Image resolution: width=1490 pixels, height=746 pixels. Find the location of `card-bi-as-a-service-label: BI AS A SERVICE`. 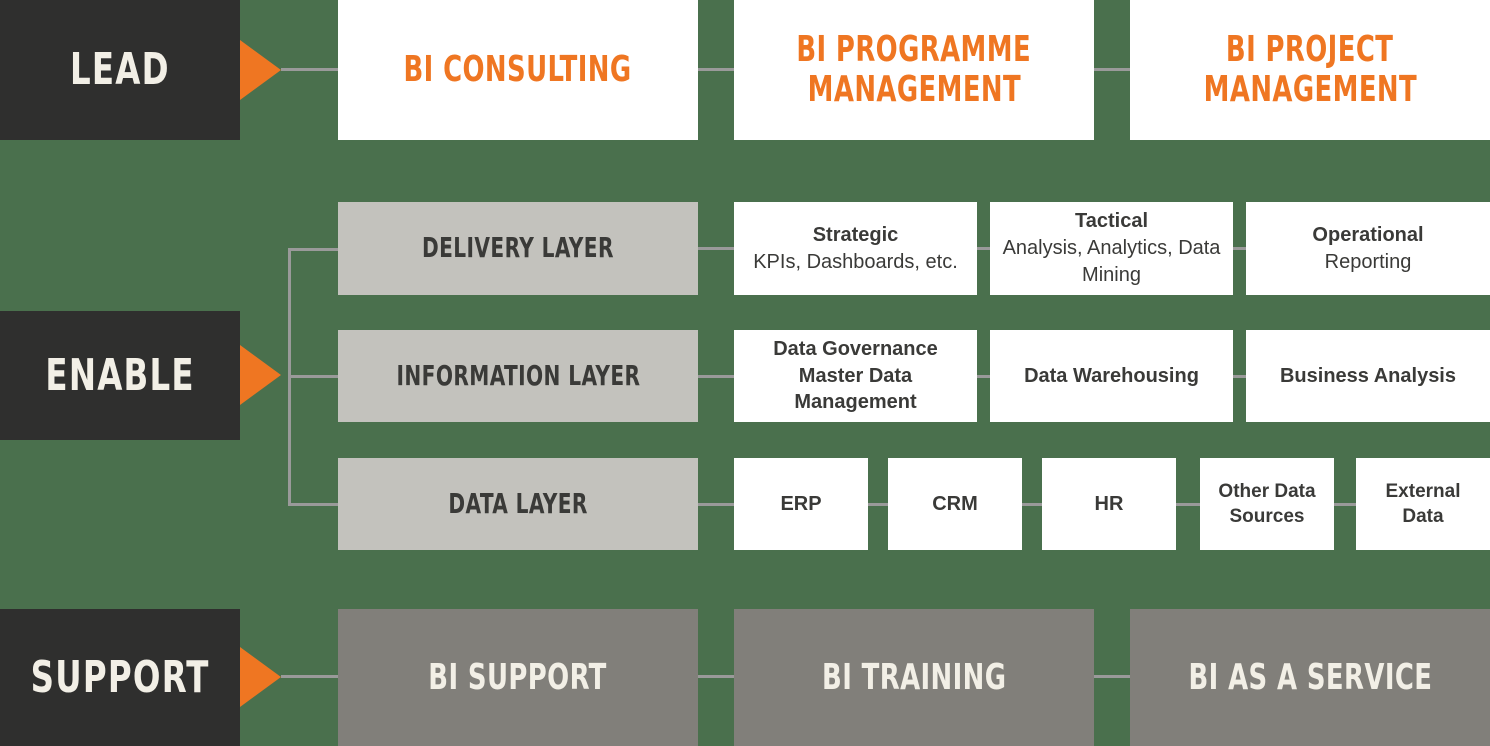

card-bi-as-a-service-label: BI AS A SERVICE is located at coordinates (1310, 677).